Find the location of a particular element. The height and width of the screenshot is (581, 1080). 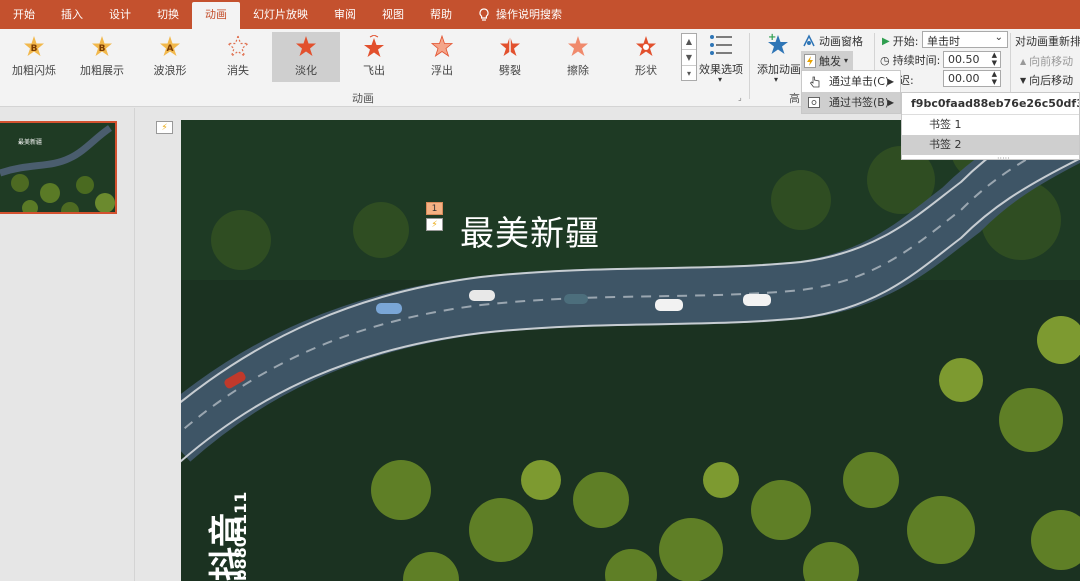

effect-fly-in: 飞出 is located at coordinates (374, 57).